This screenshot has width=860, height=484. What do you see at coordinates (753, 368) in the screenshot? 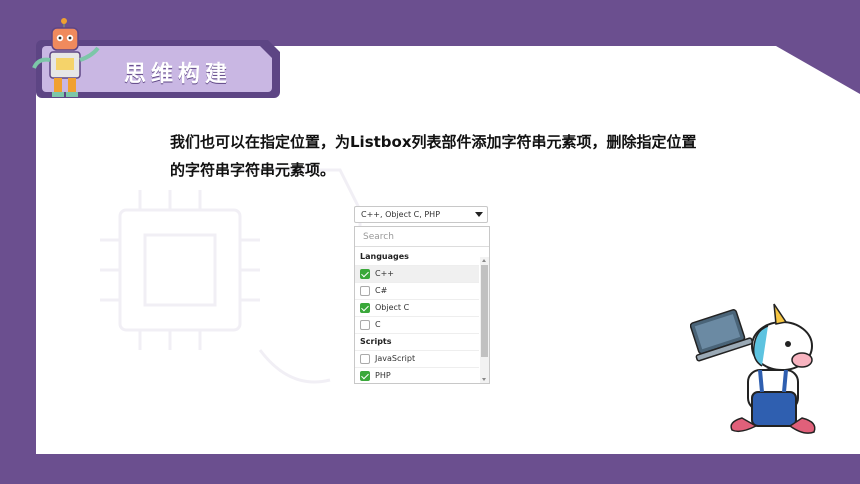
I see `unicorn-laptop-illustration` at bounding box center [753, 368].